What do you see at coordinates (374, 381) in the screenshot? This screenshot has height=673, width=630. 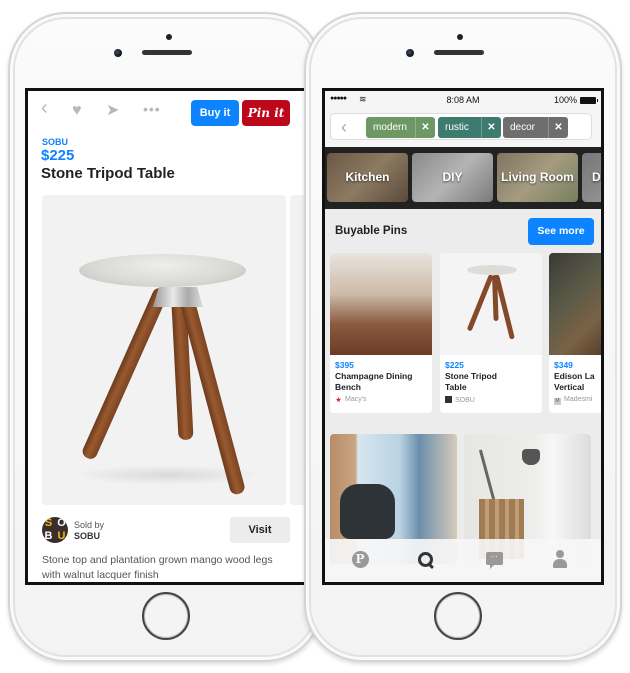 I see `pin-title: Champagne Dining Bench` at bounding box center [374, 381].